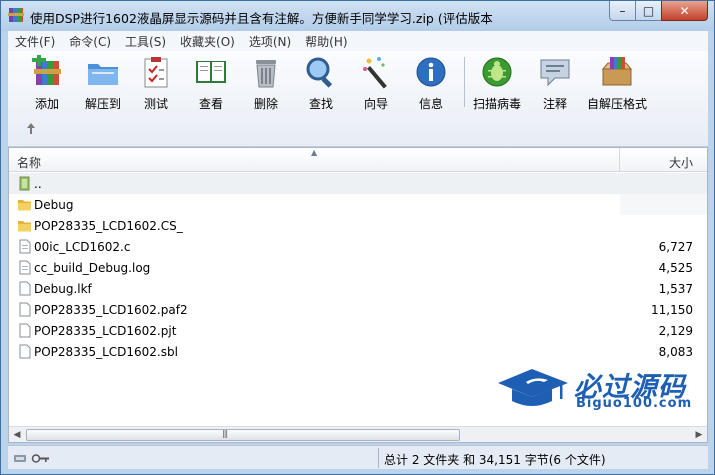 Image resolution: width=715 pixels, height=475 pixels. I want to click on list-item: POP28335_LCD1602.CS_, so click(358, 225).